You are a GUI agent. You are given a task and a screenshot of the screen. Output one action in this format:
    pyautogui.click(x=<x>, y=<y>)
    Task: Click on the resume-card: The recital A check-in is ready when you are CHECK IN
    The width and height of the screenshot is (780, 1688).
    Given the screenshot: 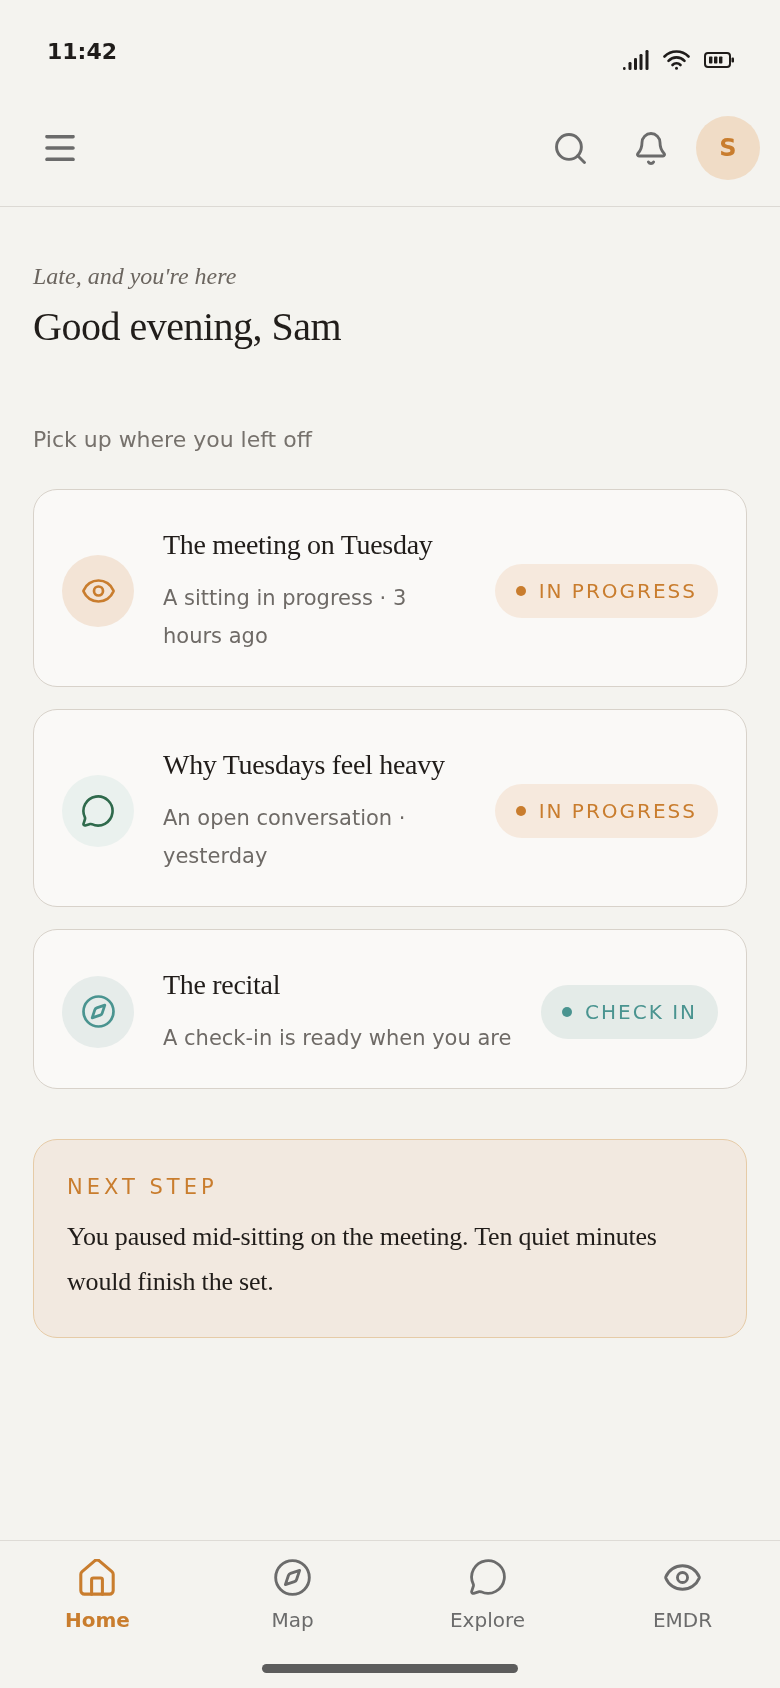 What is the action you would take?
    pyautogui.click(x=390, y=1009)
    